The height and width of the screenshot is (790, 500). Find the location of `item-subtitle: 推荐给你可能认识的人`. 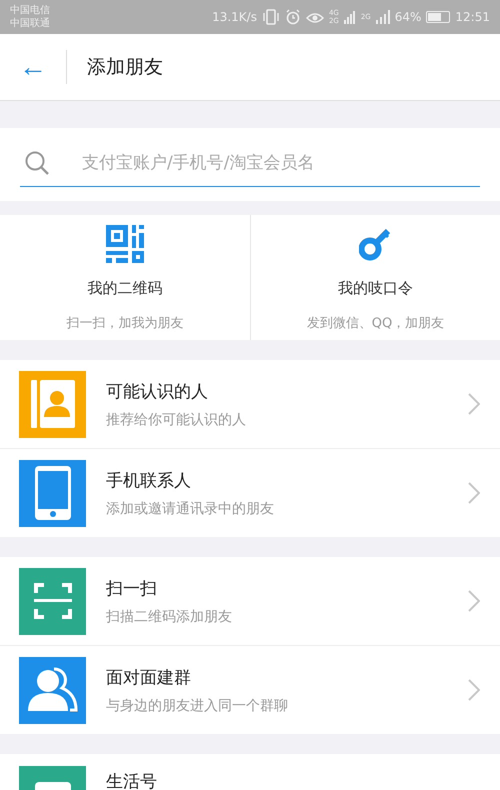

item-subtitle: 推荐给你可能认识的人 is located at coordinates (176, 419).